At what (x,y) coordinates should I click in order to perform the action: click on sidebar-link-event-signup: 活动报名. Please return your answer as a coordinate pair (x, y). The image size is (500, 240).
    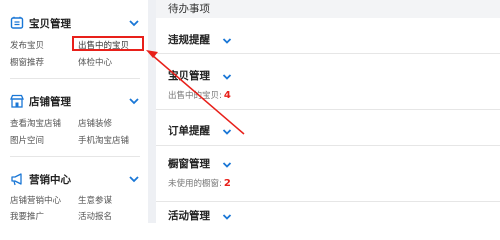
    Looking at the image, I should click on (95, 216).